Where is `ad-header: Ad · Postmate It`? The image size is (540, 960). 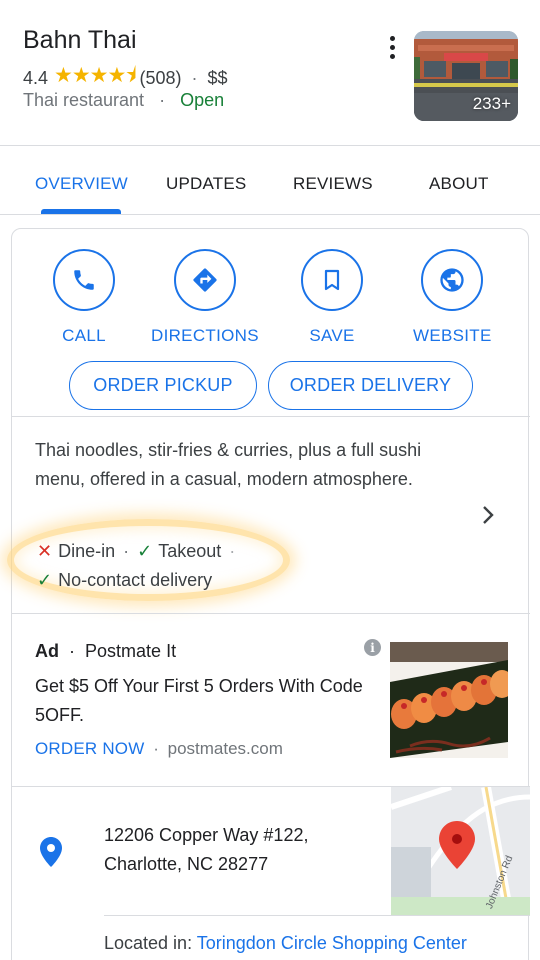 ad-header: Ad · Postmate It is located at coordinates (106, 651).